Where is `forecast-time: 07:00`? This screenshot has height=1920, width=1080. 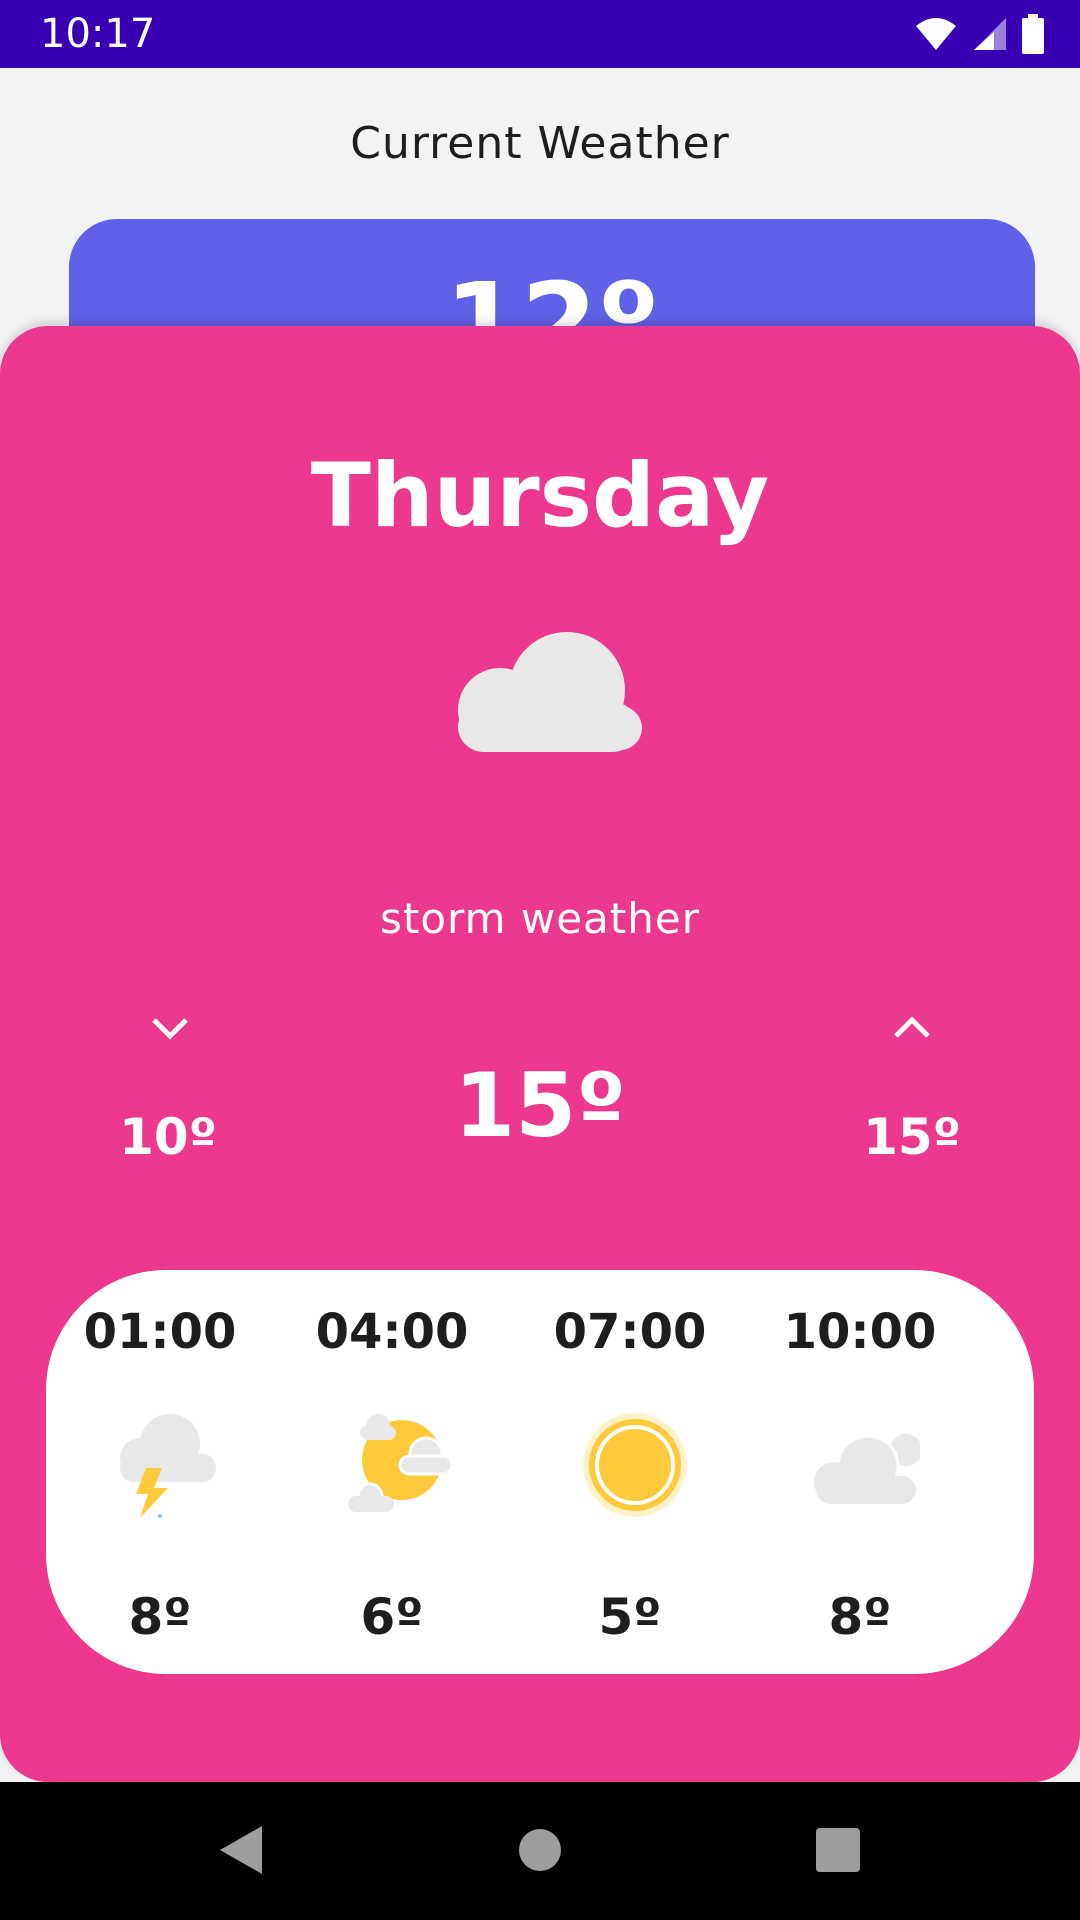 forecast-time: 07:00 is located at coordinates (630, 1332).